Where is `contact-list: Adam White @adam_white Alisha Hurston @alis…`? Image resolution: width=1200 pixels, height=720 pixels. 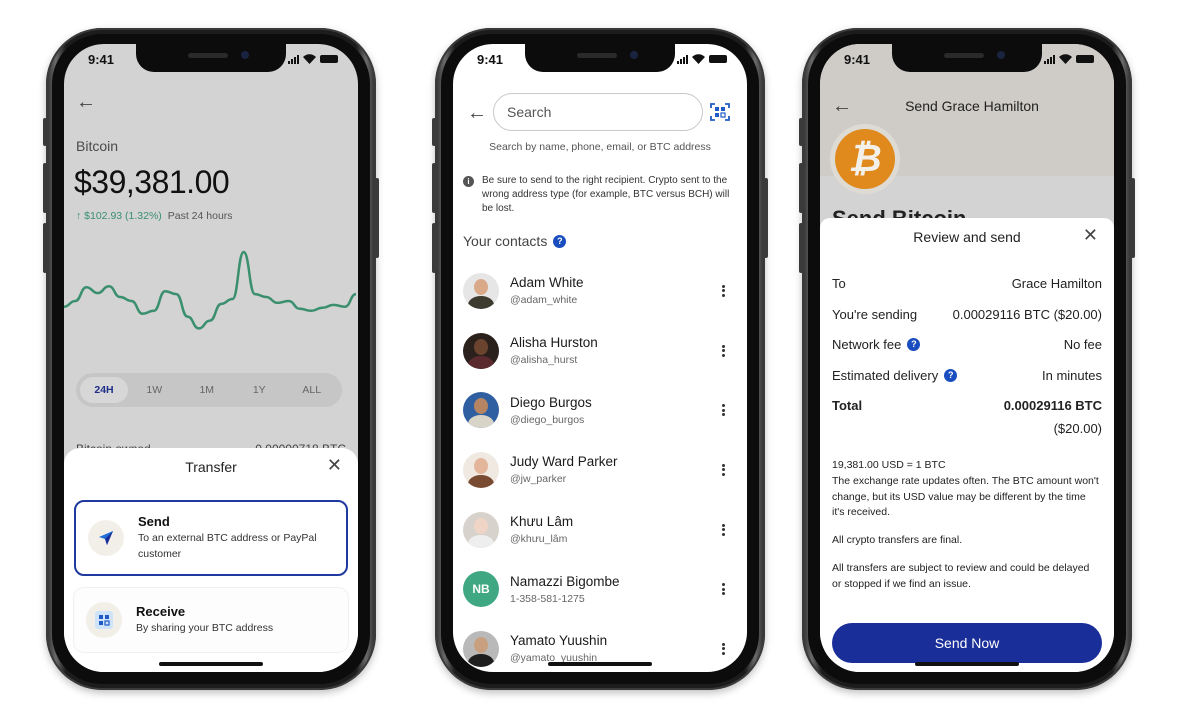 contact-list: Adam White @adam_white Alisha Hurston @alis… is located at coordinates (600, 466).